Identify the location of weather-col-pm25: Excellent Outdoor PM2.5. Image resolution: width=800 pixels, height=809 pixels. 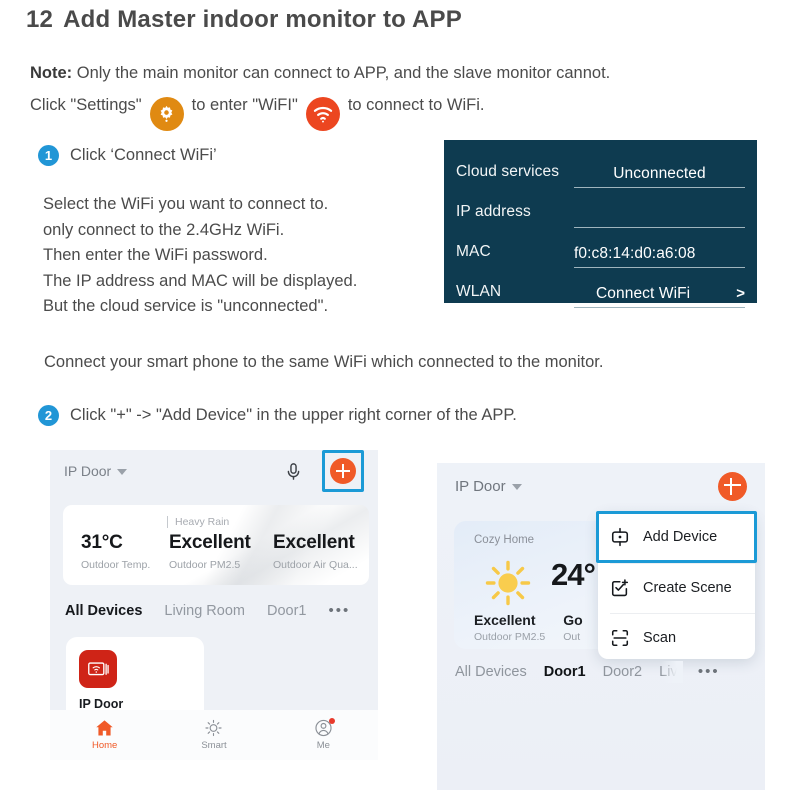
(215, 551).